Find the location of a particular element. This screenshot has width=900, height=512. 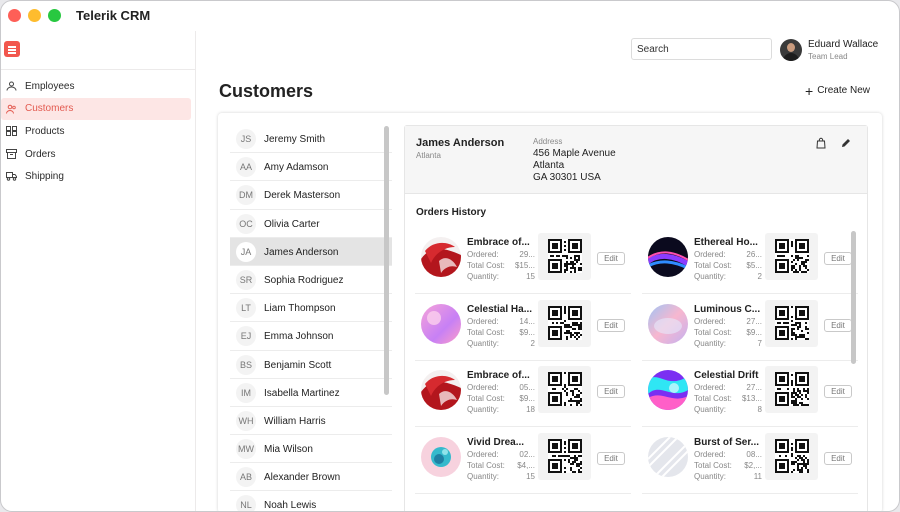

plus-icon: + is located at coordinates (809, 90).